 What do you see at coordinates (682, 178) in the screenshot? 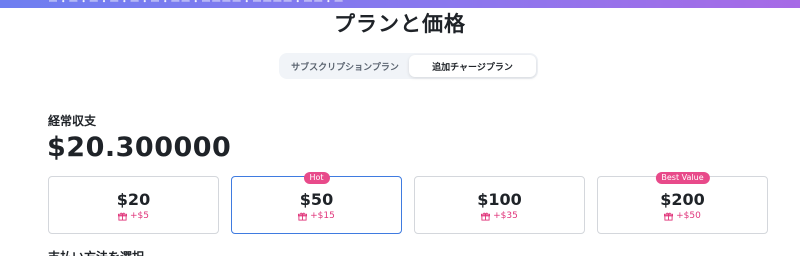
I see `best-value-badge: Best Value` at bounding box center [682, 178].